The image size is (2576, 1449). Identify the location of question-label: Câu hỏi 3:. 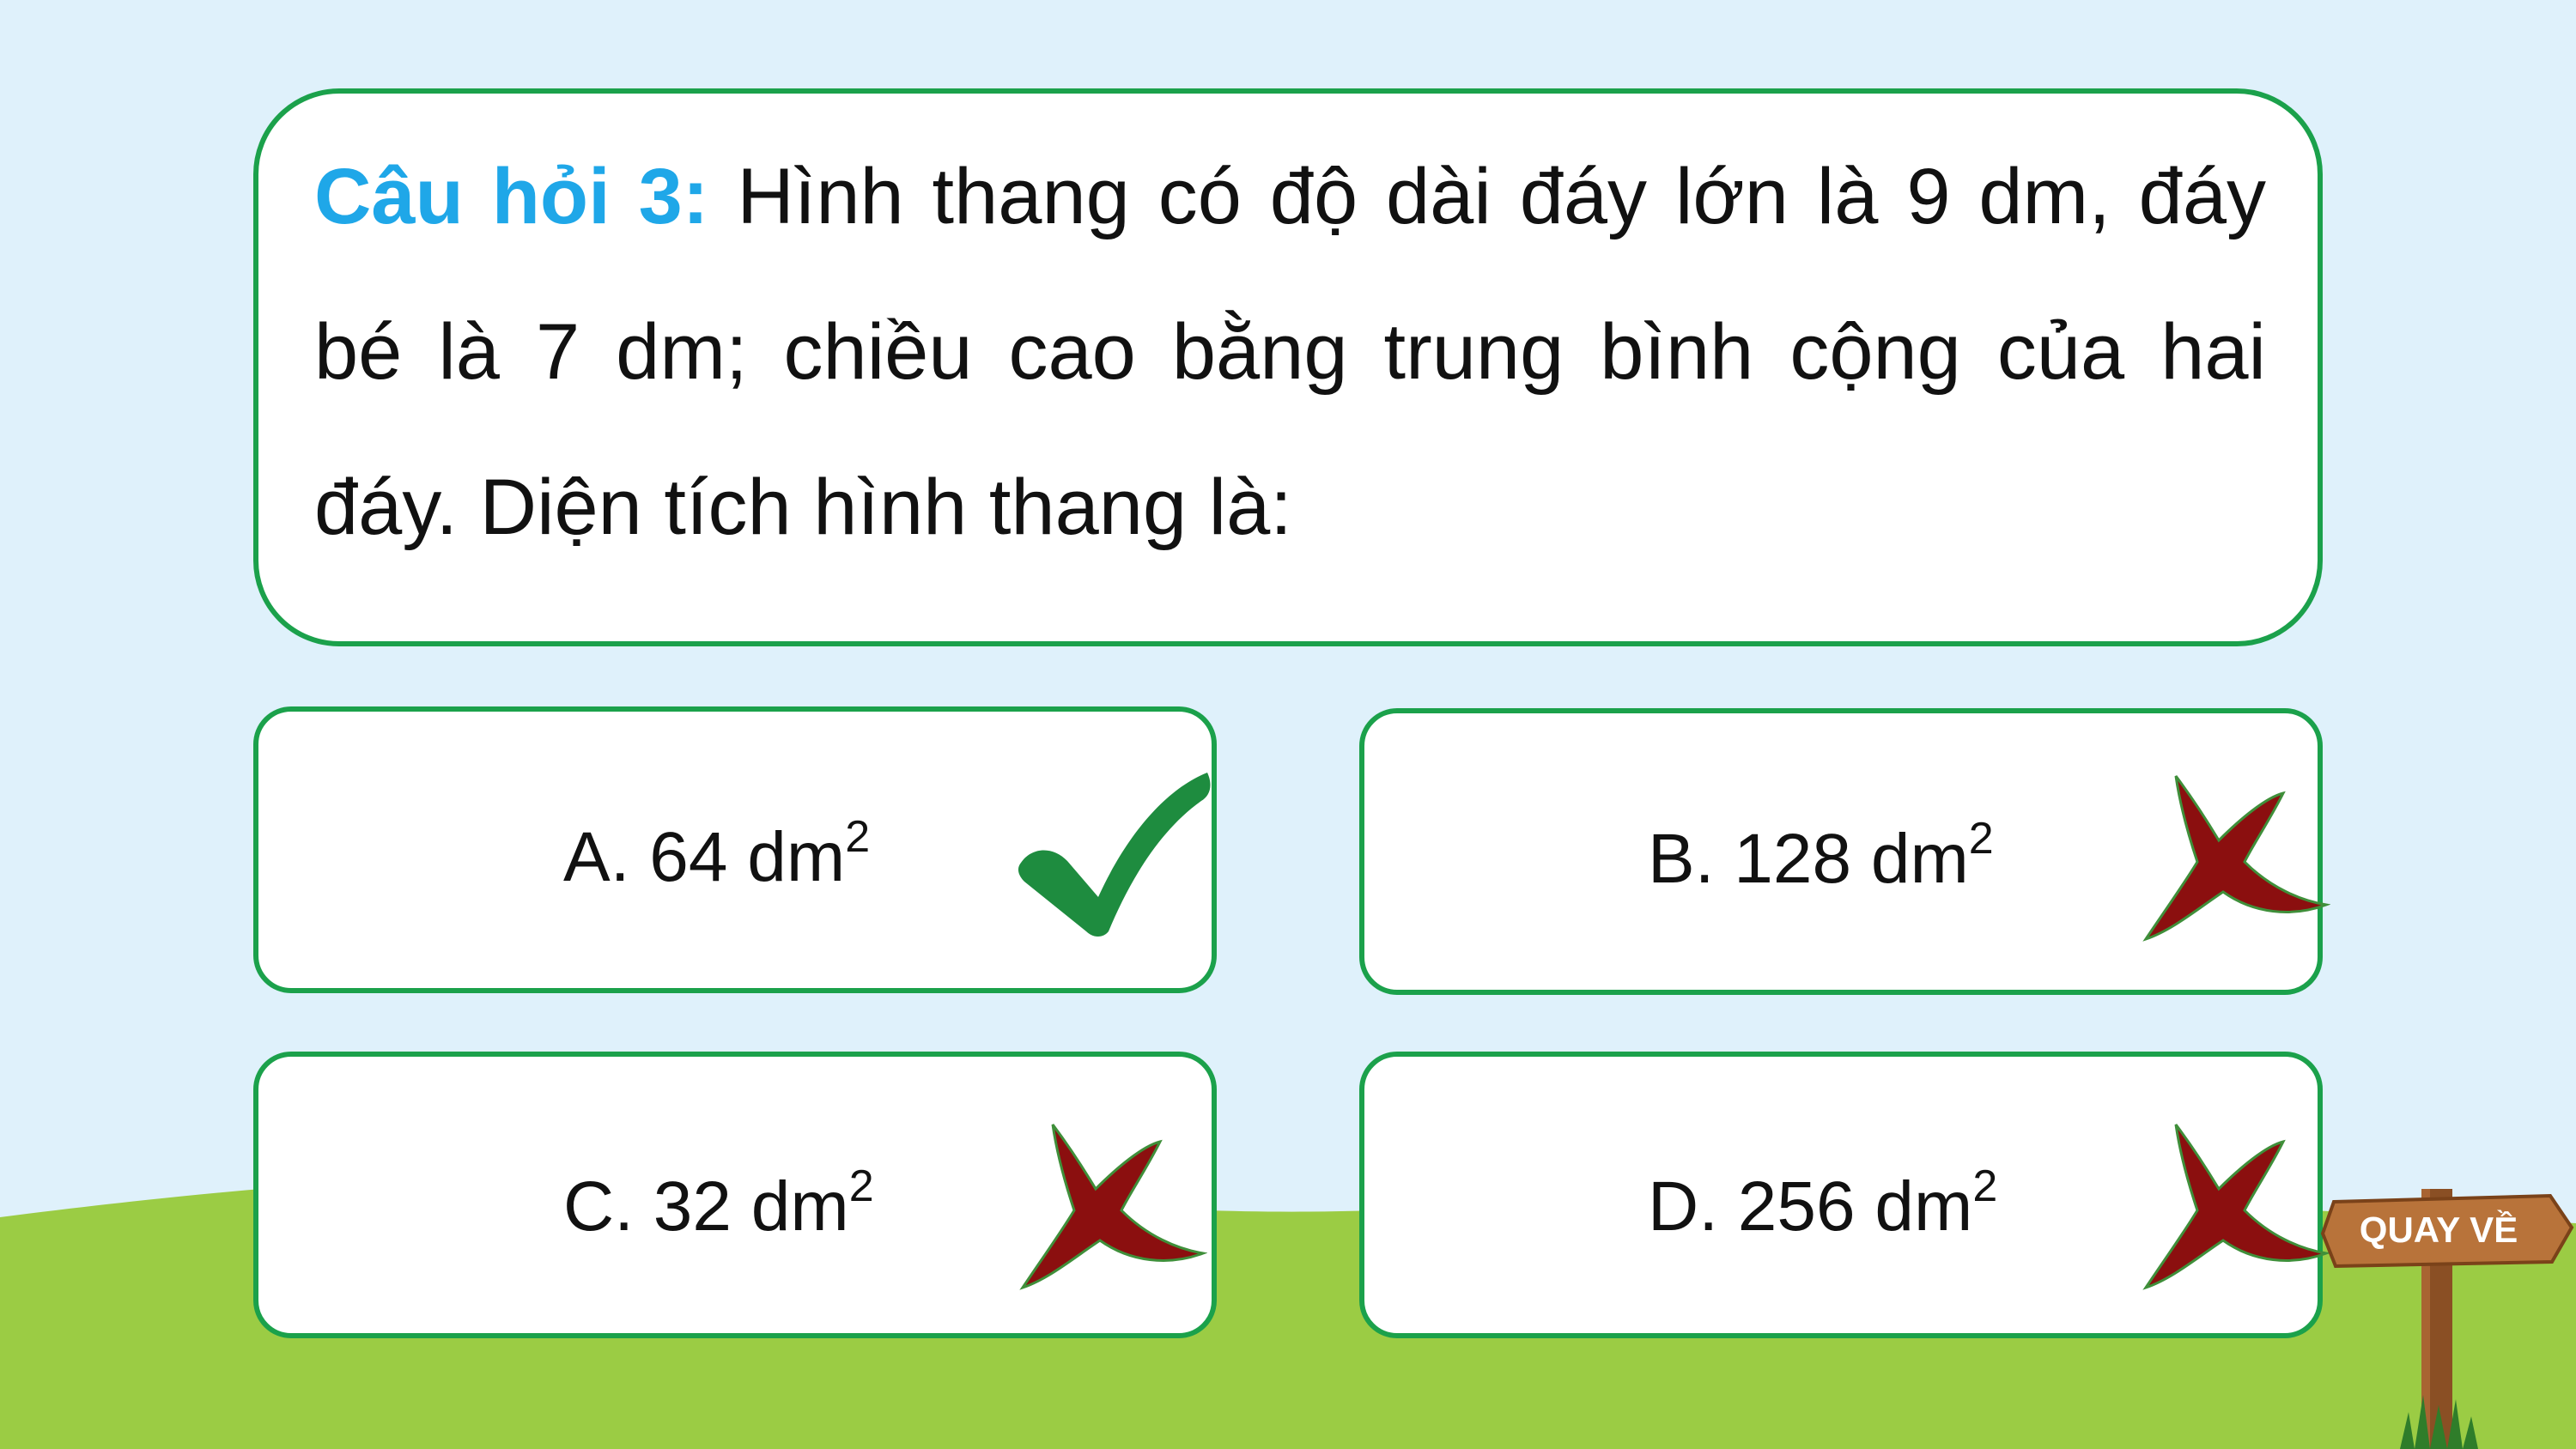
(512, 196).